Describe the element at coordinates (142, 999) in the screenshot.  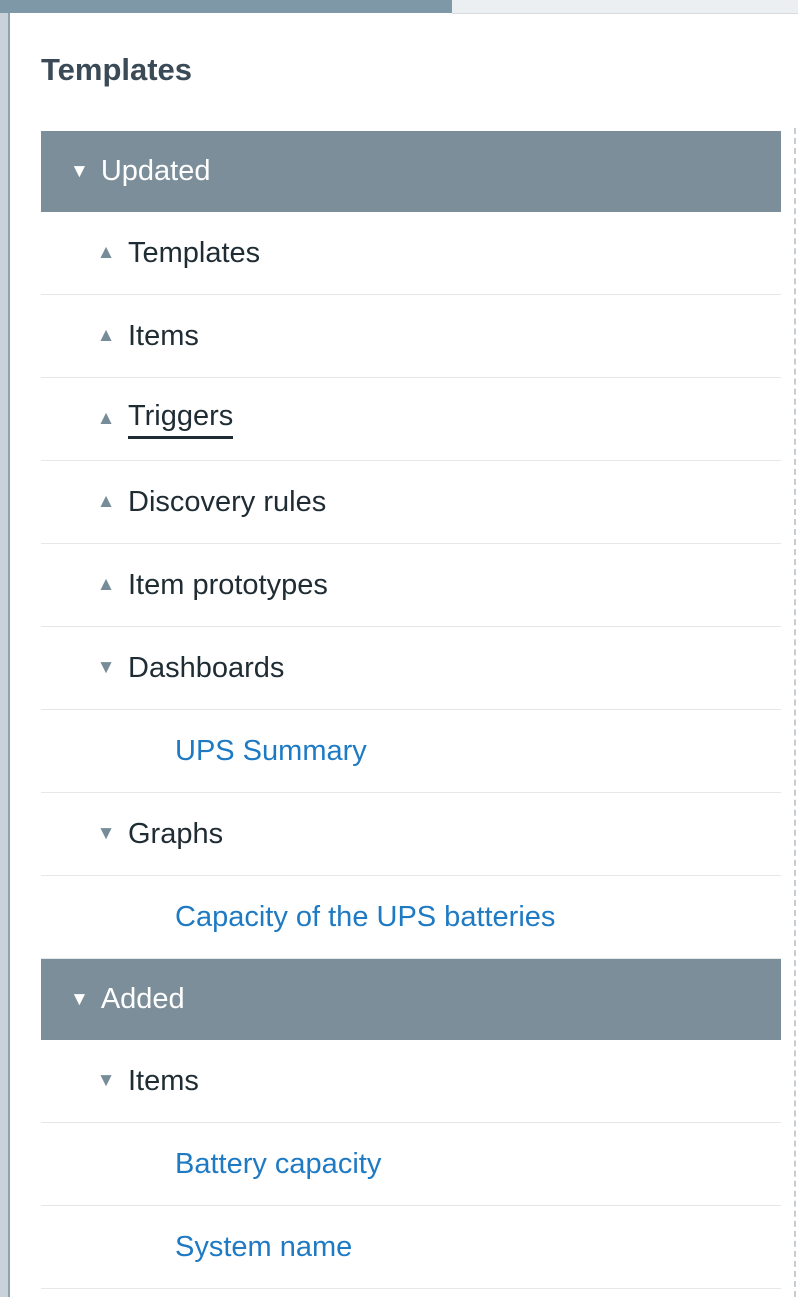
I see `section-label: Added` at that location.